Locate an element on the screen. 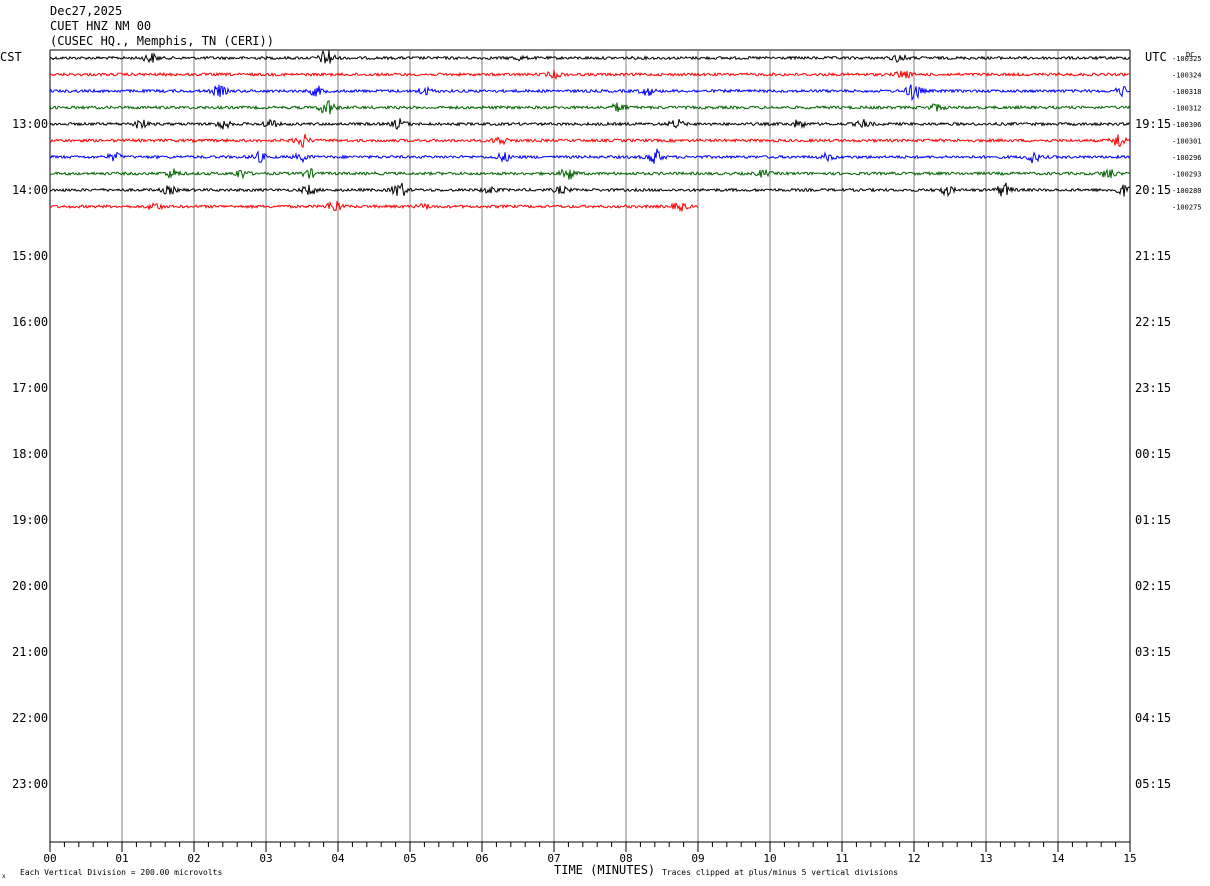 The image size is (1210, 886). left-hour-label: 15:00 is located at coordinates (30, 256).